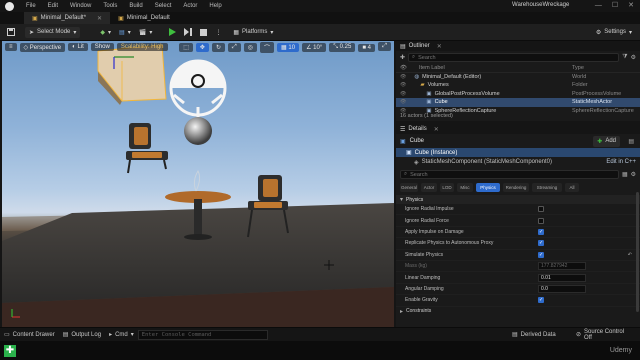 The image size is (640, 360). I want to click on close-tab-icon: ✕, so click(99, 18).